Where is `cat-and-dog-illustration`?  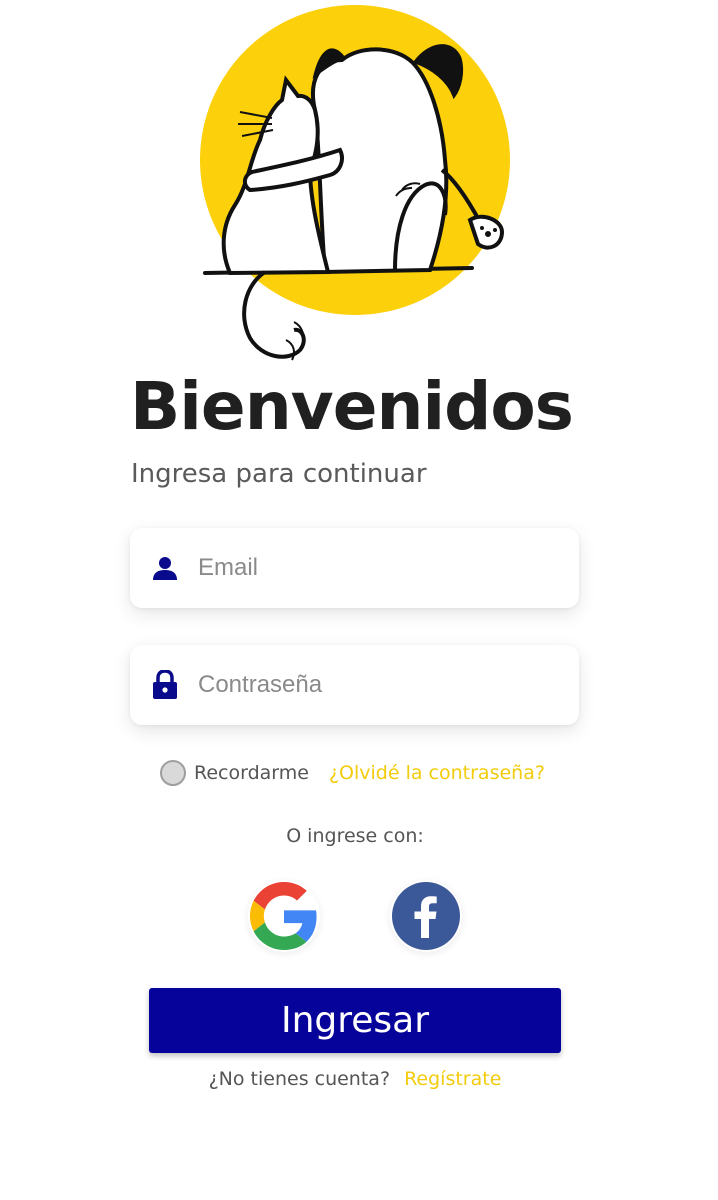 cat-and-dog-illustration is located at coordinates (355, 183).